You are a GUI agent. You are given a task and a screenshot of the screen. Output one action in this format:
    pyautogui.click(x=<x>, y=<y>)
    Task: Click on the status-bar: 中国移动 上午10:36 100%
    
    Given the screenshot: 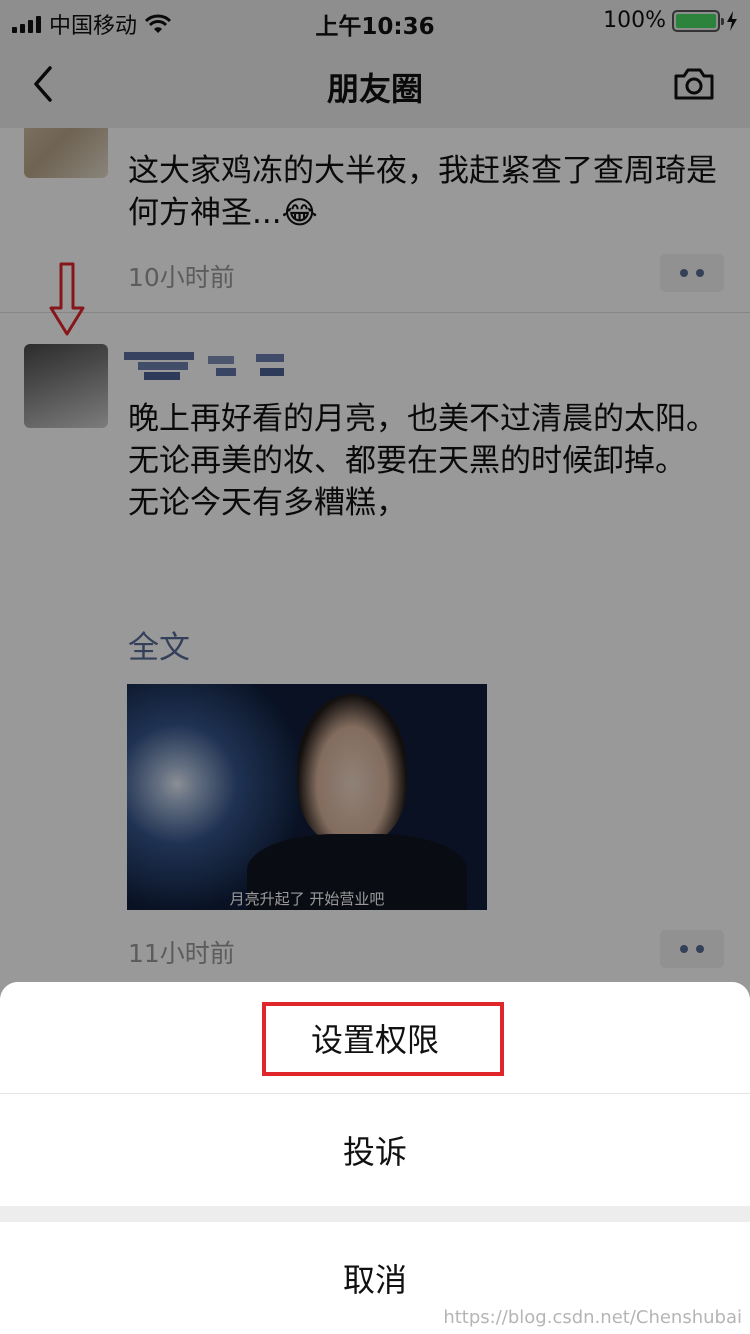 What is the action you would take?
    pyautogui.click(x=375, y=20)
    